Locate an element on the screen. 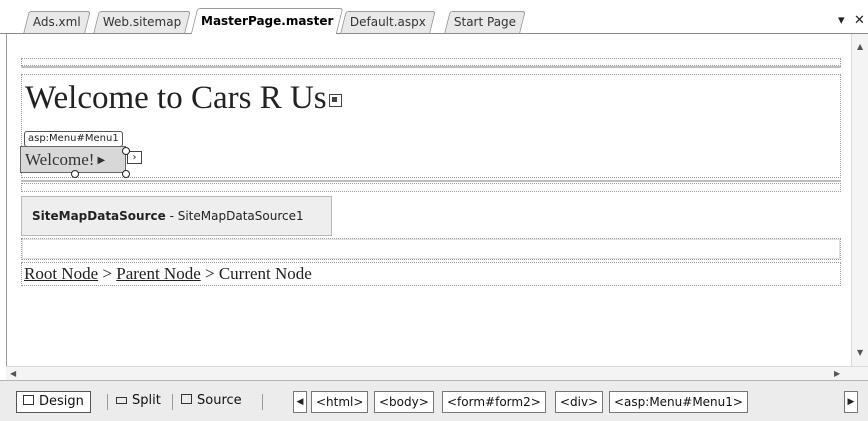  page-title: Welcome to Cars R Us is located at coordinates (183, 98).